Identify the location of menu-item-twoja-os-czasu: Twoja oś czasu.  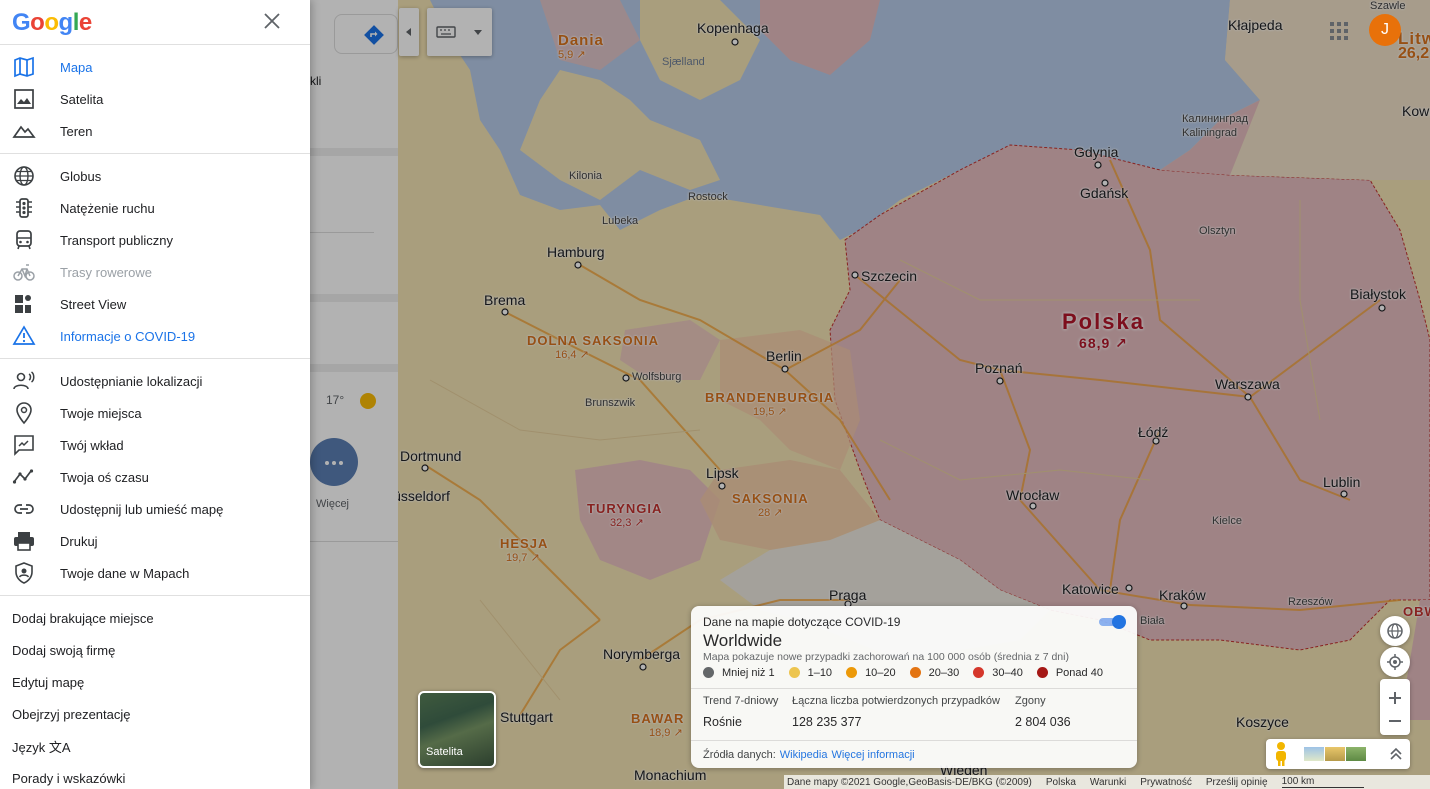
(155, 477).